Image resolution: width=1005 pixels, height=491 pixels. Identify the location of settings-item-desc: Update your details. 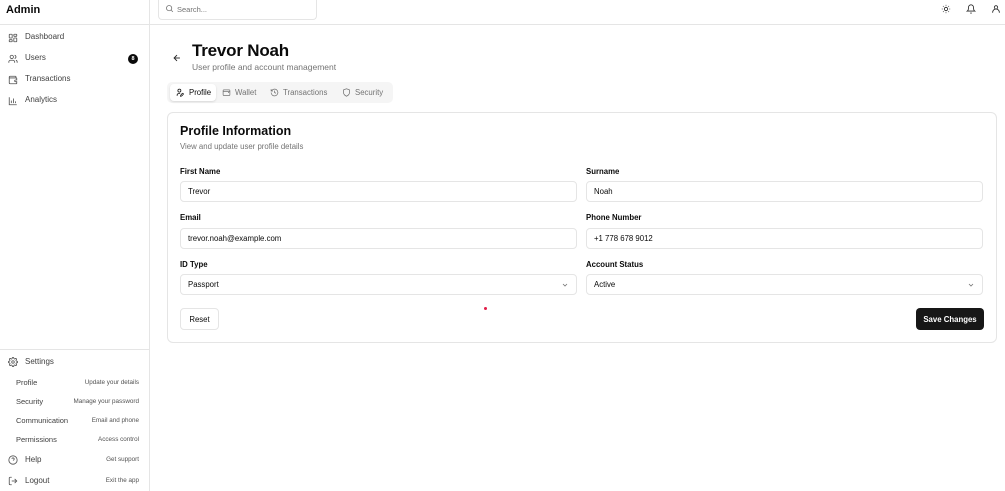
(111, 382).